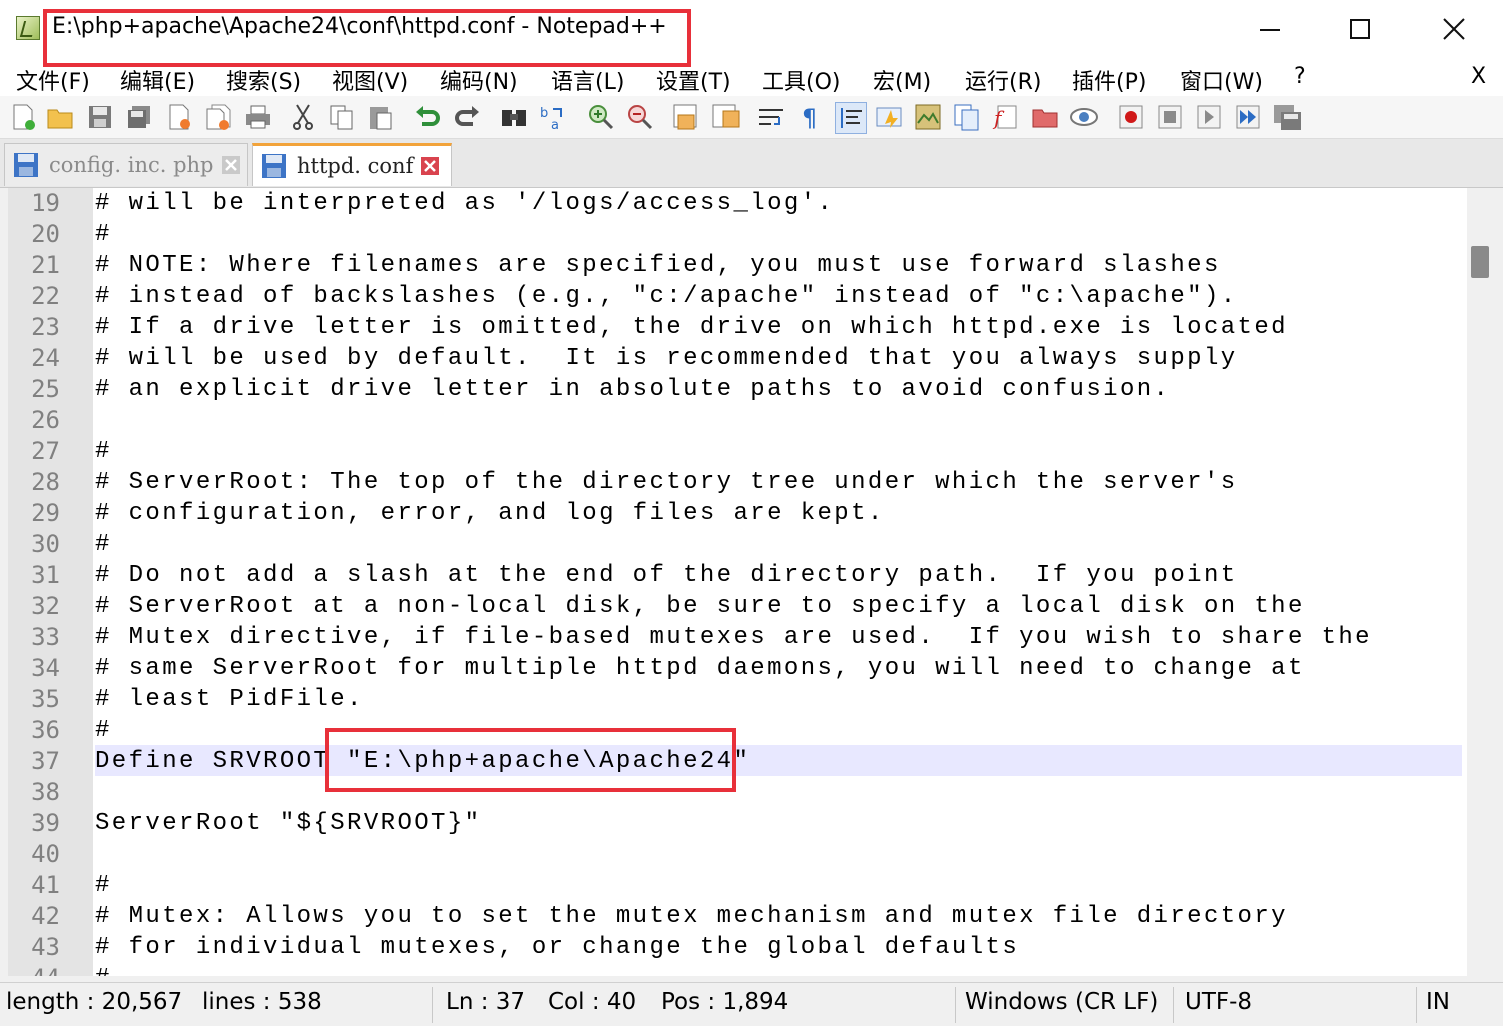 The height and width of the screenshot is (1026, 1503). What do you see at coordinates (687, 117) in the screenshot?
I see `sync-vertical-icon` at bounding box center [687, 117].